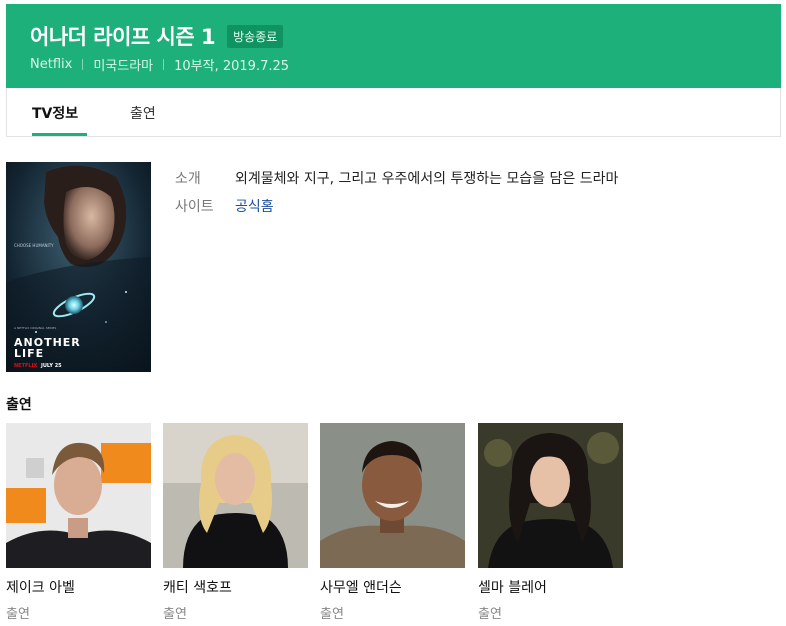 The height and width of the screenshot is (626, 786). I want to click on info-intro-row: 소개 외계물체와 지구, 그리고 우주에서의 투쟁하는 모습을 담은 드라마, so click(396, 184).